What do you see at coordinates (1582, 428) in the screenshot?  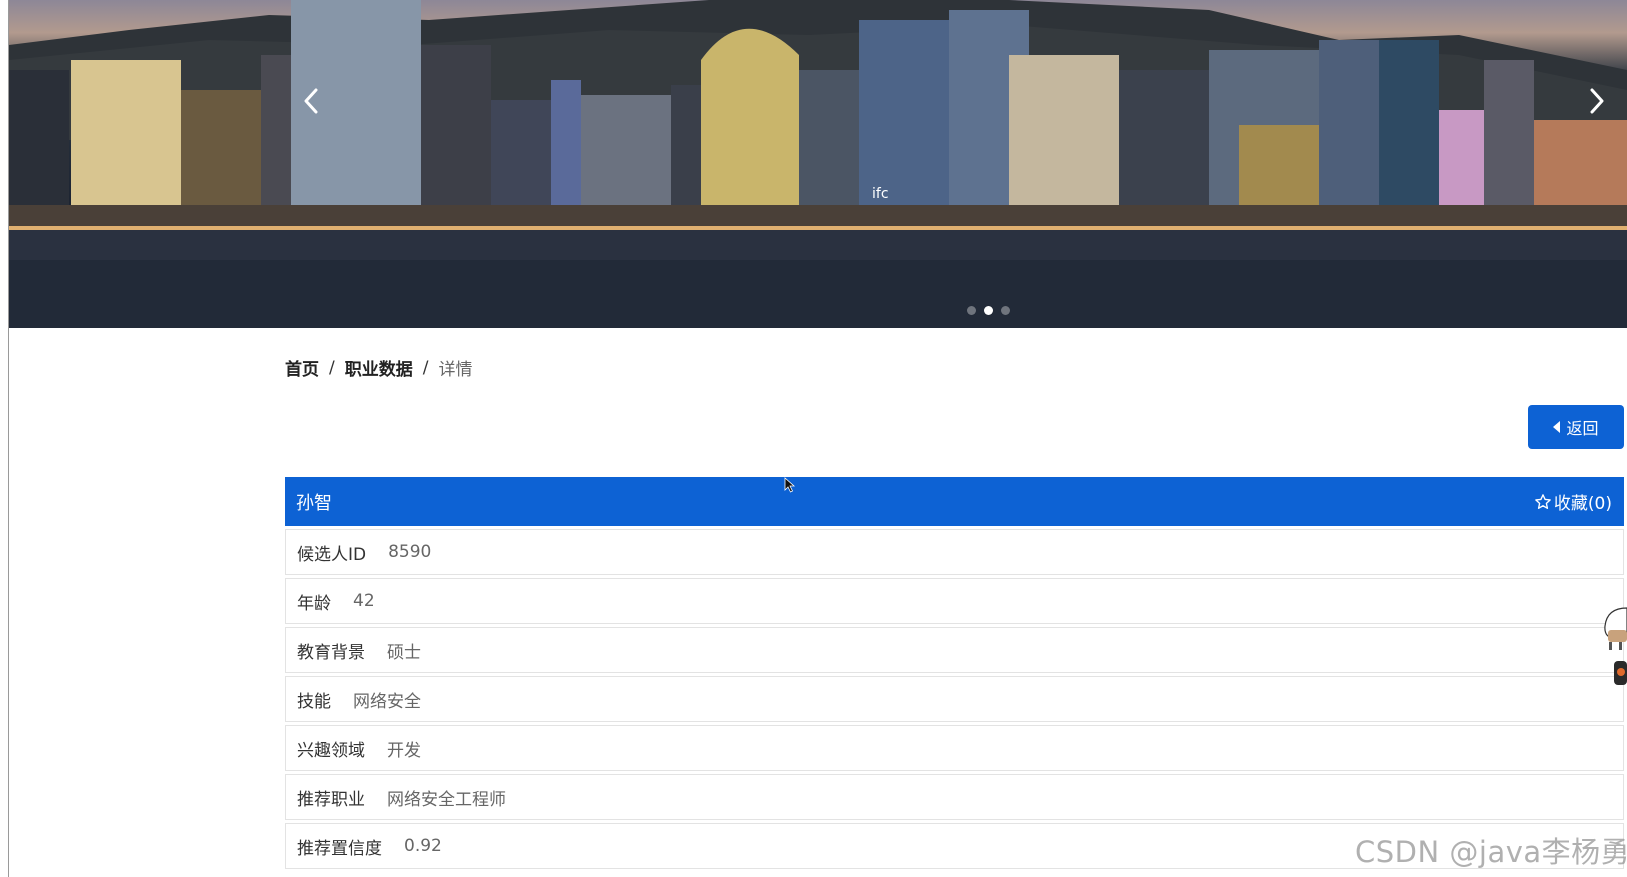 I see `back-button-label: 返回` at bounding box center [1582, 428].